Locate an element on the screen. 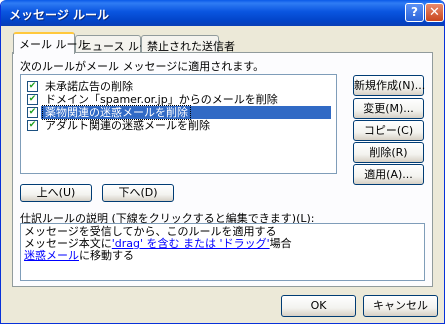 Image resolution: width=445 pixels, height=324 pixels. description-line: 迷惑メールに移動する is located at coordinates (222, 256).